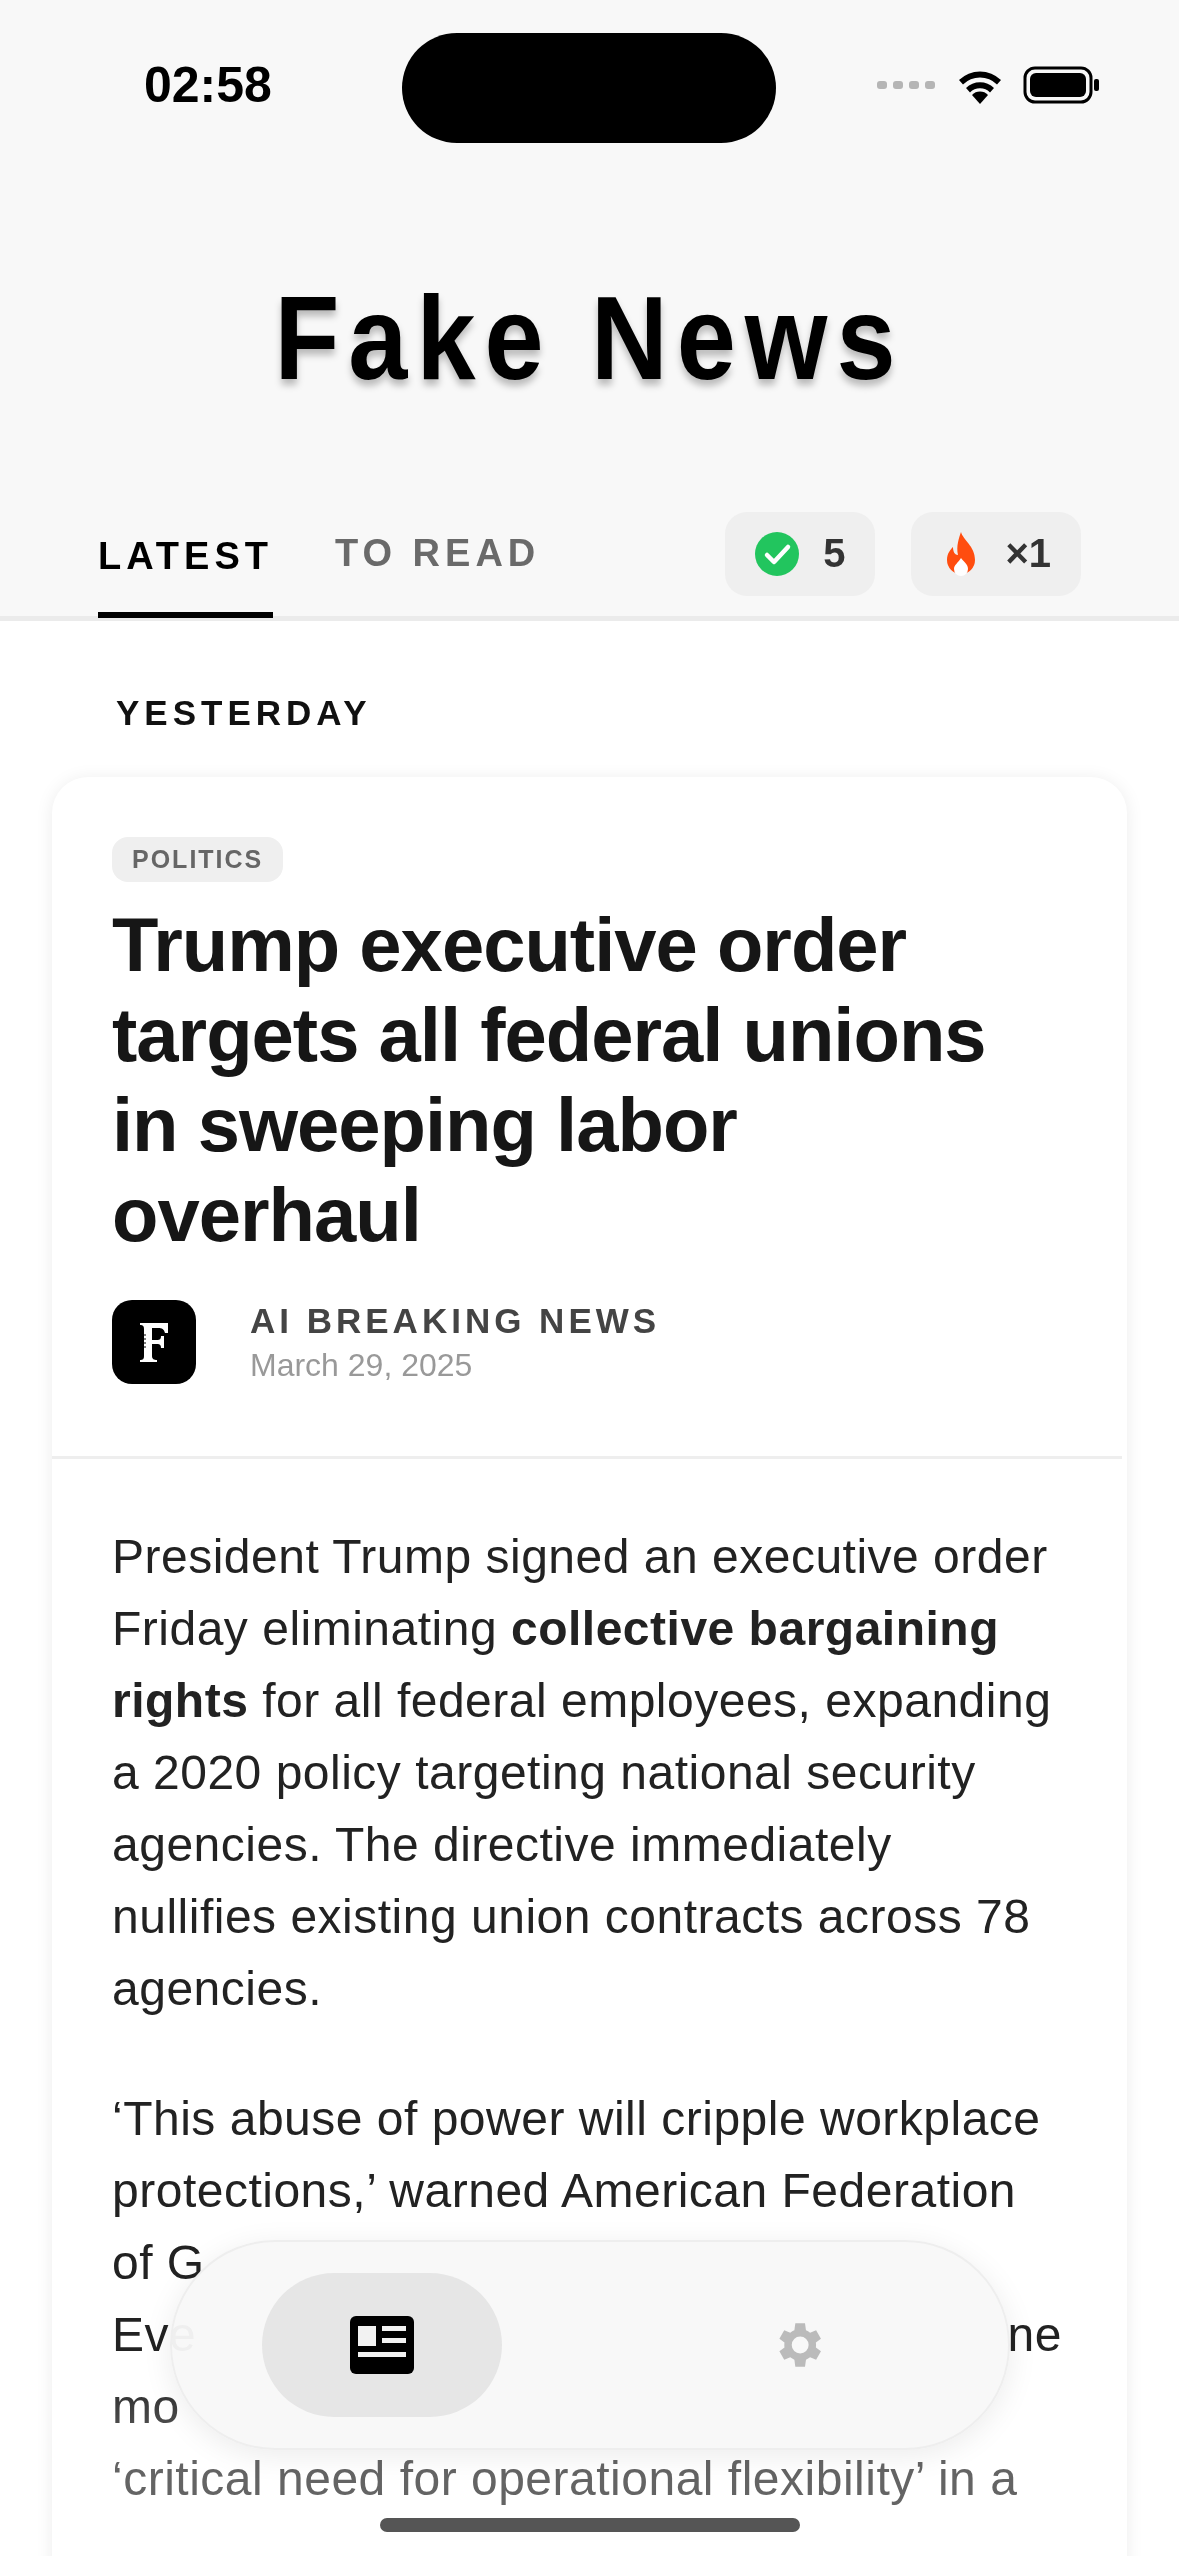 Image resolution: width=1179 pixels, height=2556 pixels. Describe the element at coordinates (208, 84) in the screenshot. I see `status-time: 02:58` at that location.